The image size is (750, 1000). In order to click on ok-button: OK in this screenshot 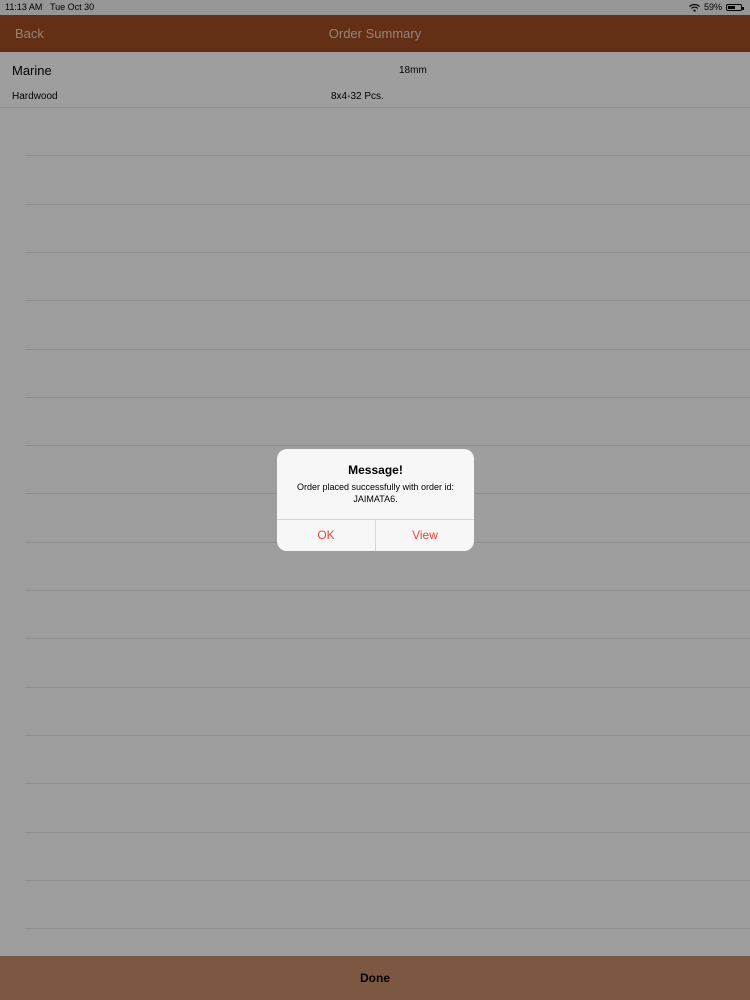, I will do `click(326, 535)`.